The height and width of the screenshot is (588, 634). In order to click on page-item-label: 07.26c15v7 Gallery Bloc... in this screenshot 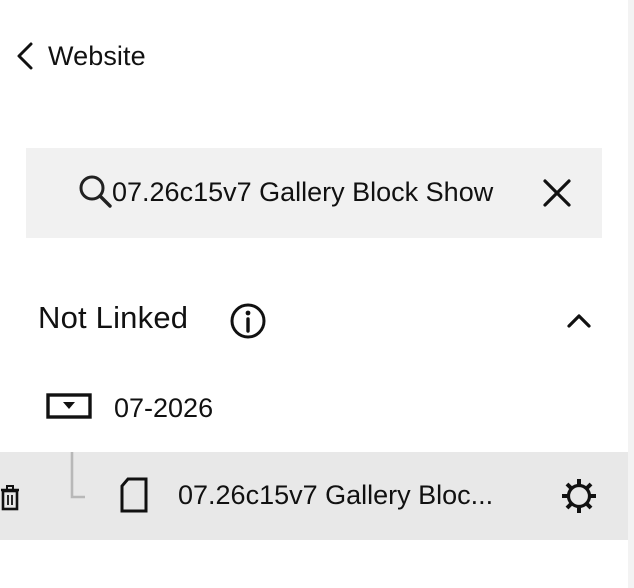, I will do `click(336, 495)`.